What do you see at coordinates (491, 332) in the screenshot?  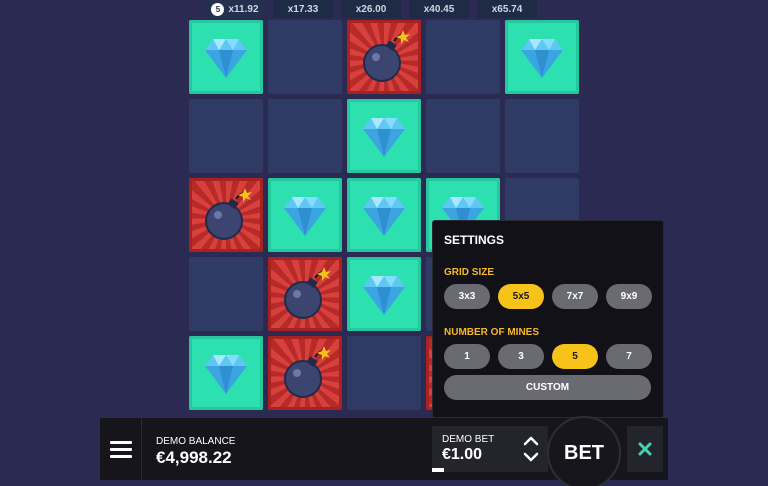 I see `mines-label: NUMBER OF MINES` at bounding box center [491, 332].